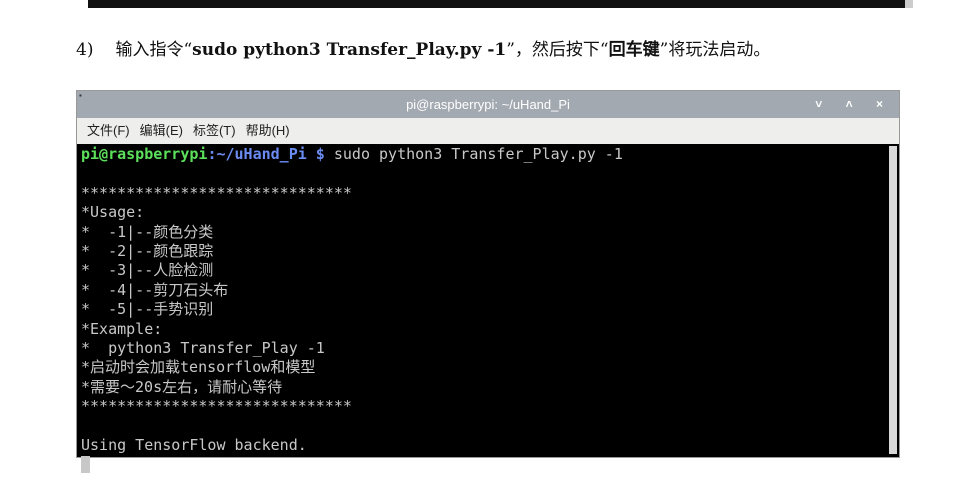 The height and width of the screenshot is (484, 960). Describe the element at coordinates (80, 95) in the screenshot. I see `window-icon: ▪` at that location.